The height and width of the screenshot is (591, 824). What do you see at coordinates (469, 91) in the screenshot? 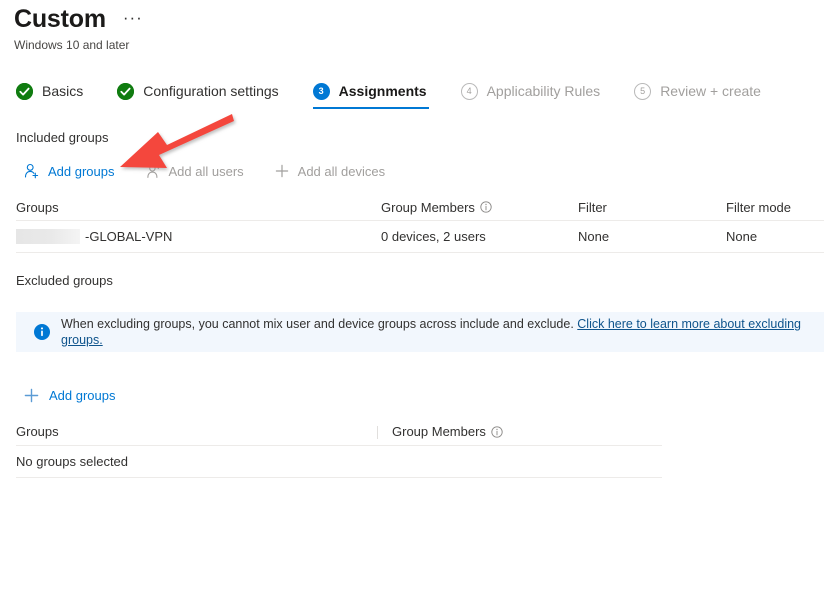
I see `step-number-badge: 4` at bounding box center [469, 91].